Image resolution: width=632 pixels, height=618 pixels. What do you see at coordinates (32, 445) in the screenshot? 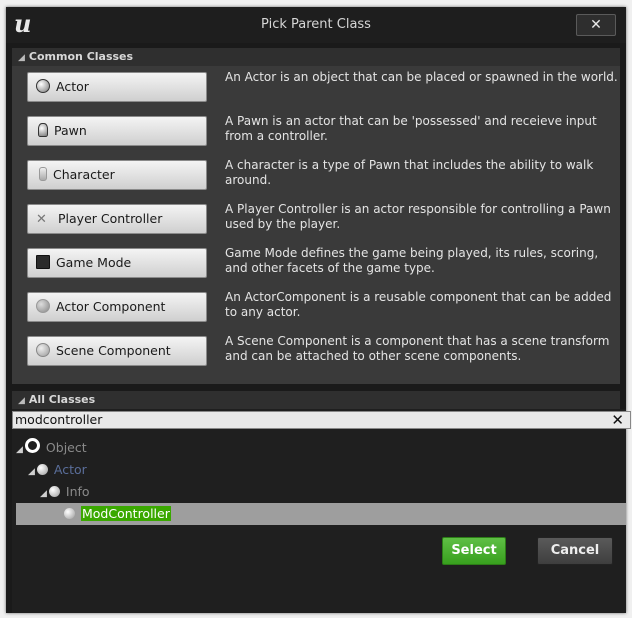
I see `object-class-icon` at bounding box center [32, 445].